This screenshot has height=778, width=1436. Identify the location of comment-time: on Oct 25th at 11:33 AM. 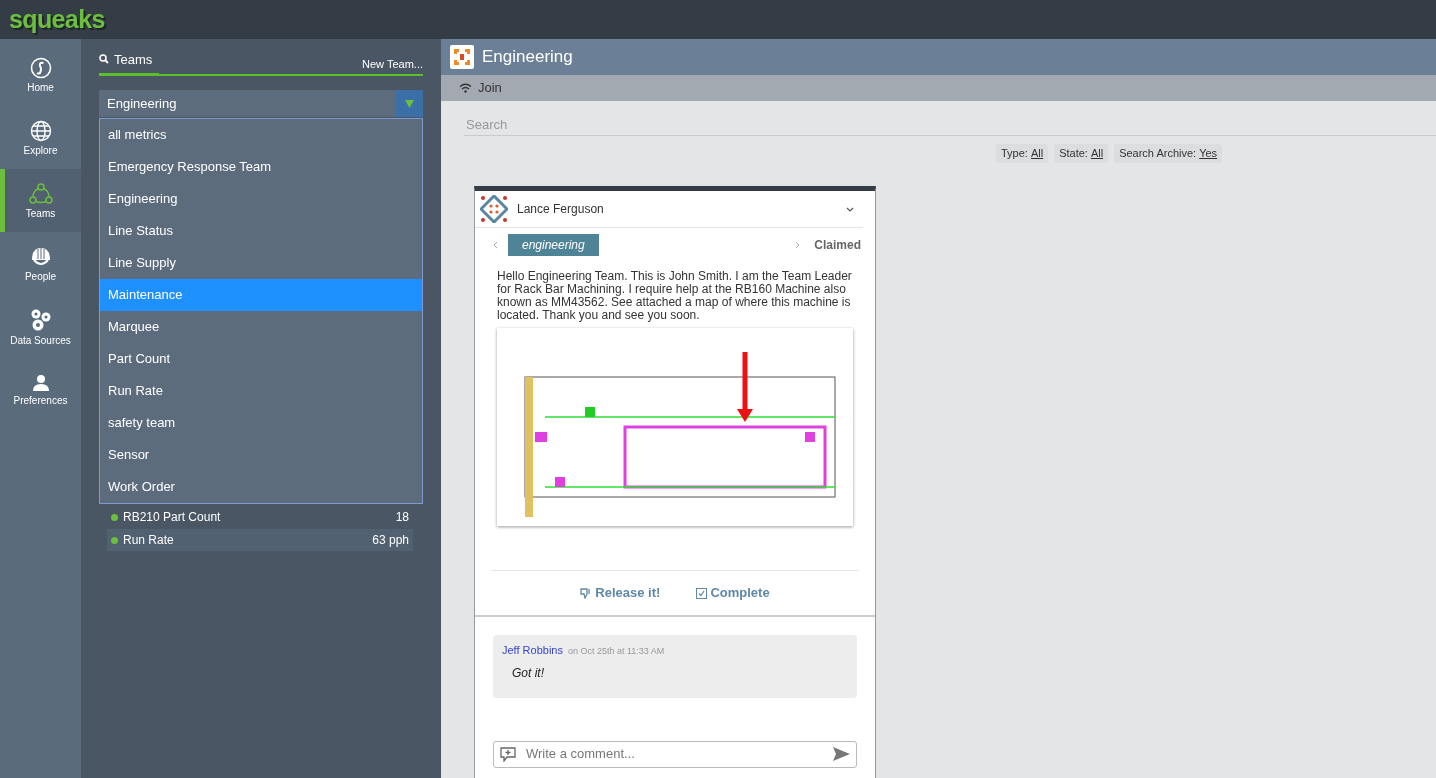
(616, 651).